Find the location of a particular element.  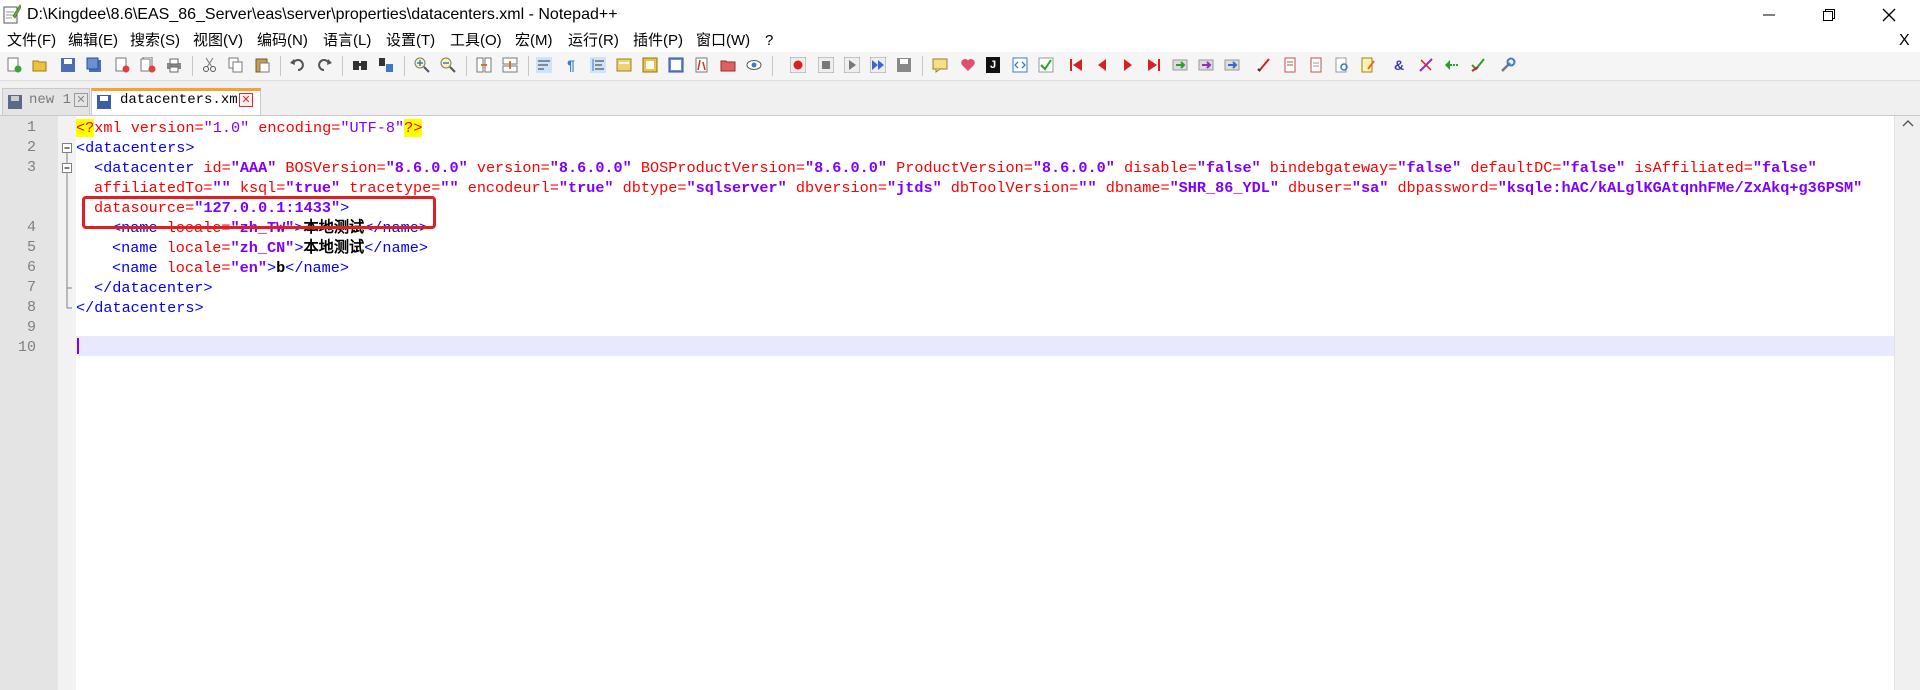

menu-tools: 工具(O) is located at coordinates (476, 41).